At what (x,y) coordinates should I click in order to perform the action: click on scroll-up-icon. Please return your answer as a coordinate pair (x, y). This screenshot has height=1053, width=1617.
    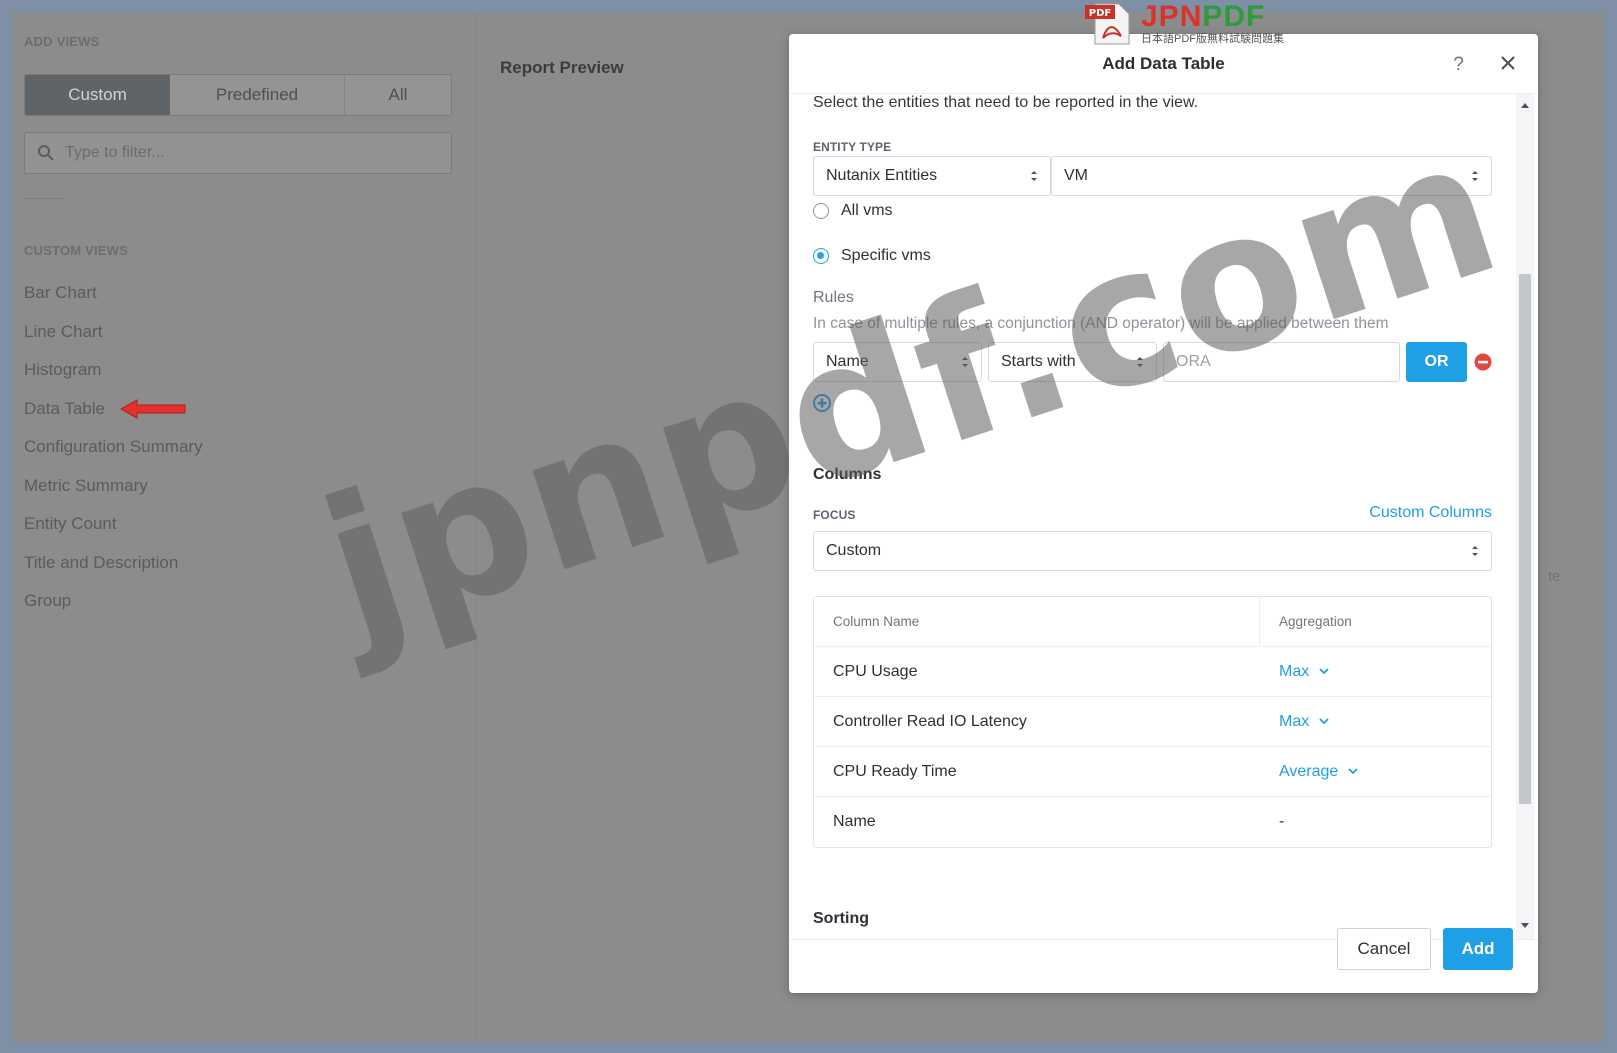
    Looking at the image, I should click on (1525, 105).